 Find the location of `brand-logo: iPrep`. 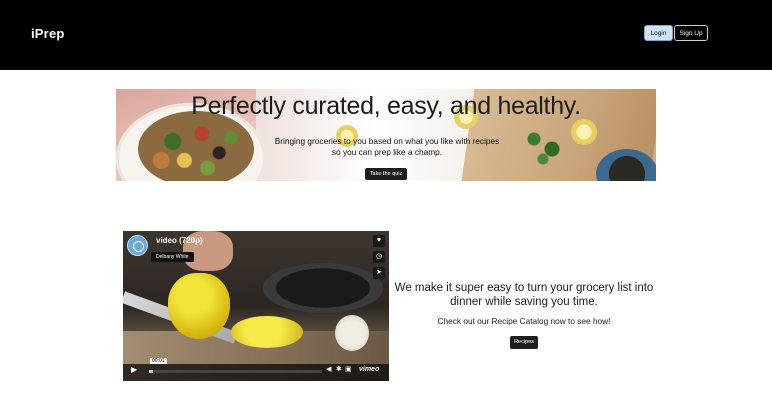

brand-logo: iPrep is located at coordinates (48, 33).